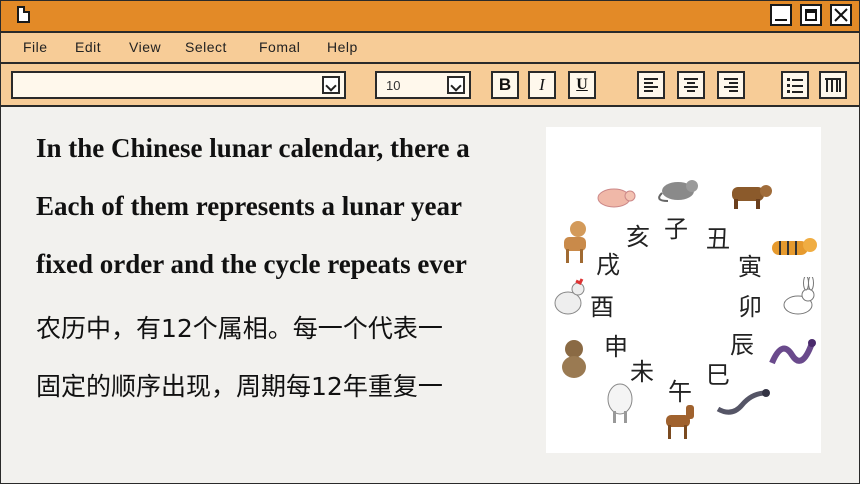 Image resolution: width=860 pixels, height=484 pixels. Describe the element at coordinates (574, 359) in the screenshot. I see `monkey-icon` at that location.